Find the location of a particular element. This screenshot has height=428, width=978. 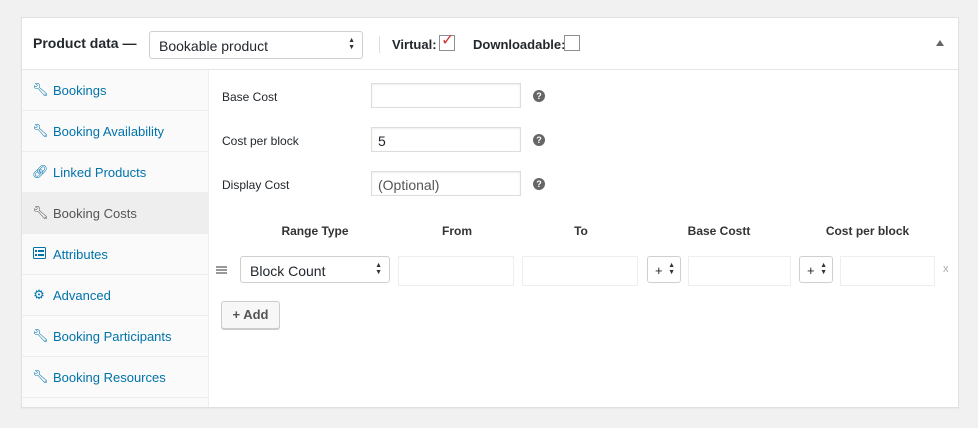

cost-per-block-input: 5 is located at coordinates (446, 139).